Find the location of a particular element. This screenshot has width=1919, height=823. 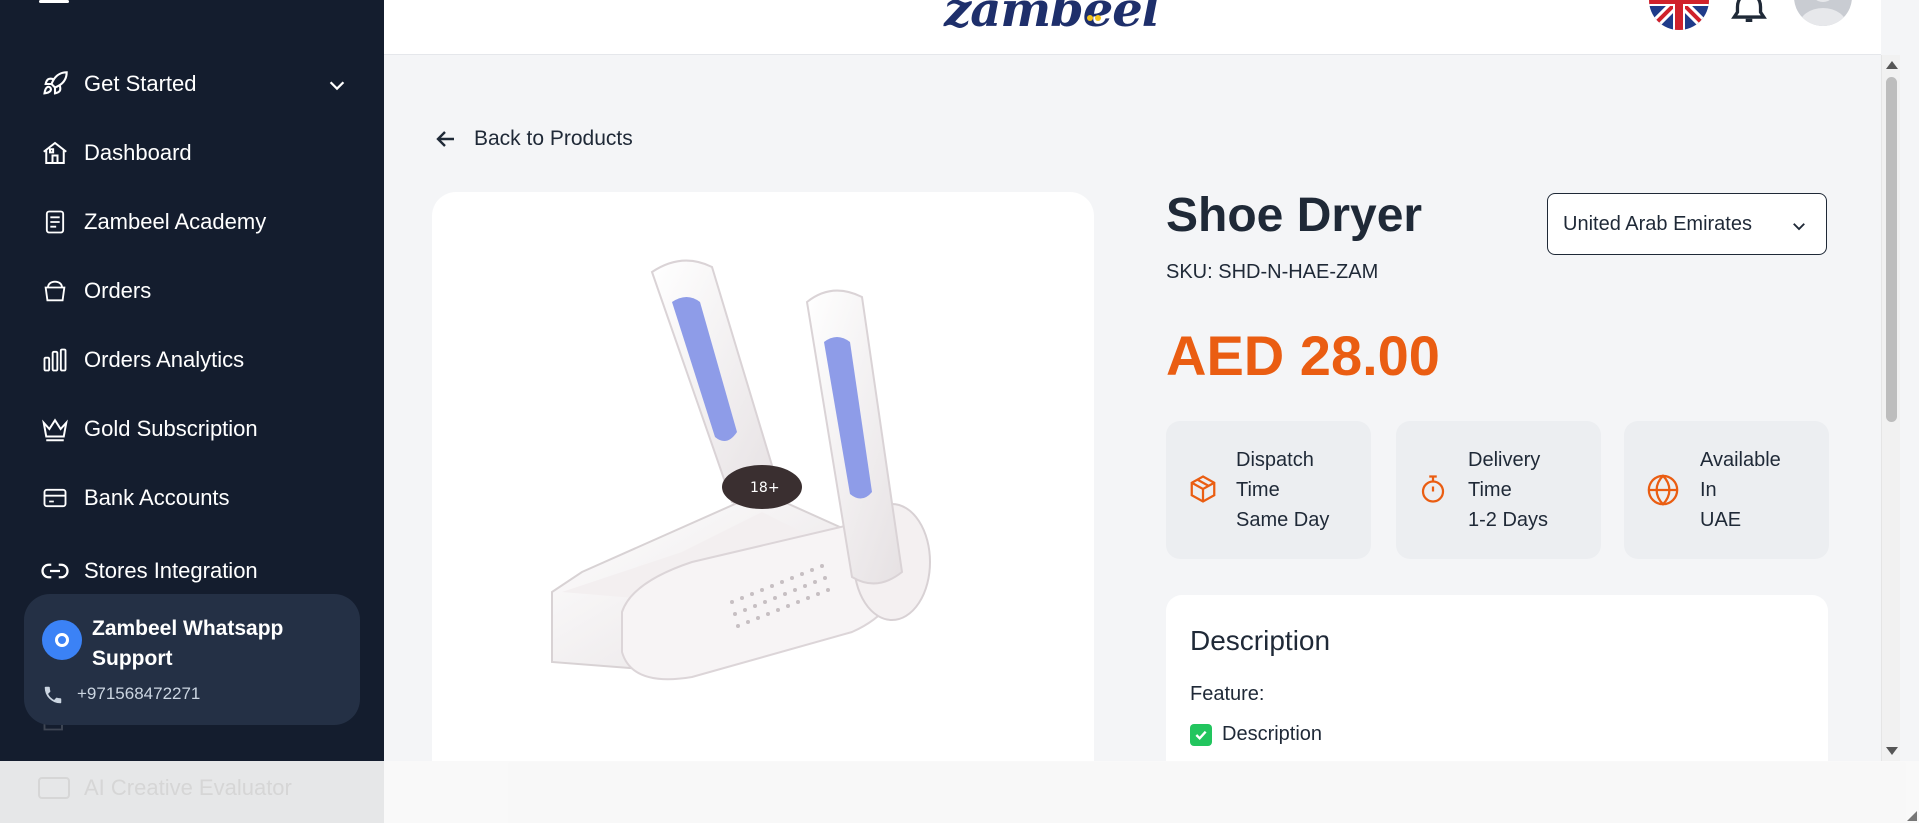

info-value: Same Day is located at coordinates (1283, 520).